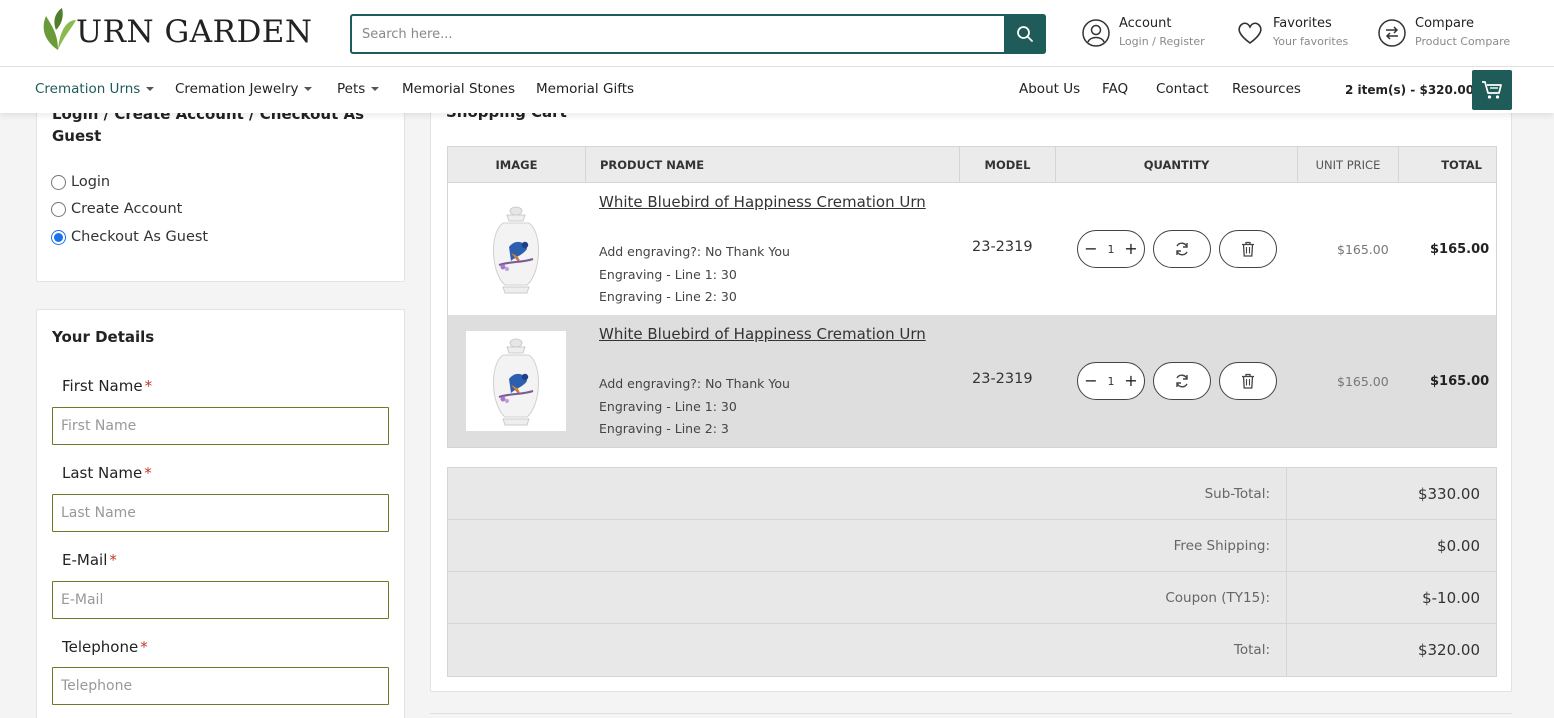 Image resolution: width=1554 pixels, height=718 pixels. I want to click on cart-summary: 2 item(s) - $320.00, so click(1409, 90).